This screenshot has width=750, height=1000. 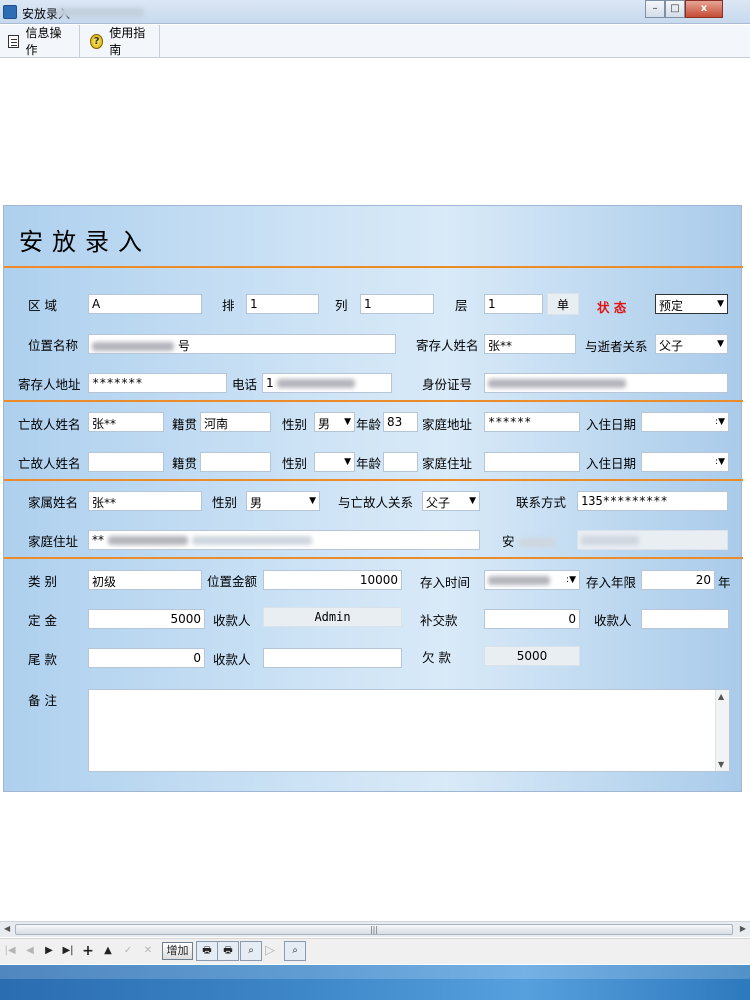 I want to click on remark-scrollbar: ▲ ▼, so click(x=722, y=730).